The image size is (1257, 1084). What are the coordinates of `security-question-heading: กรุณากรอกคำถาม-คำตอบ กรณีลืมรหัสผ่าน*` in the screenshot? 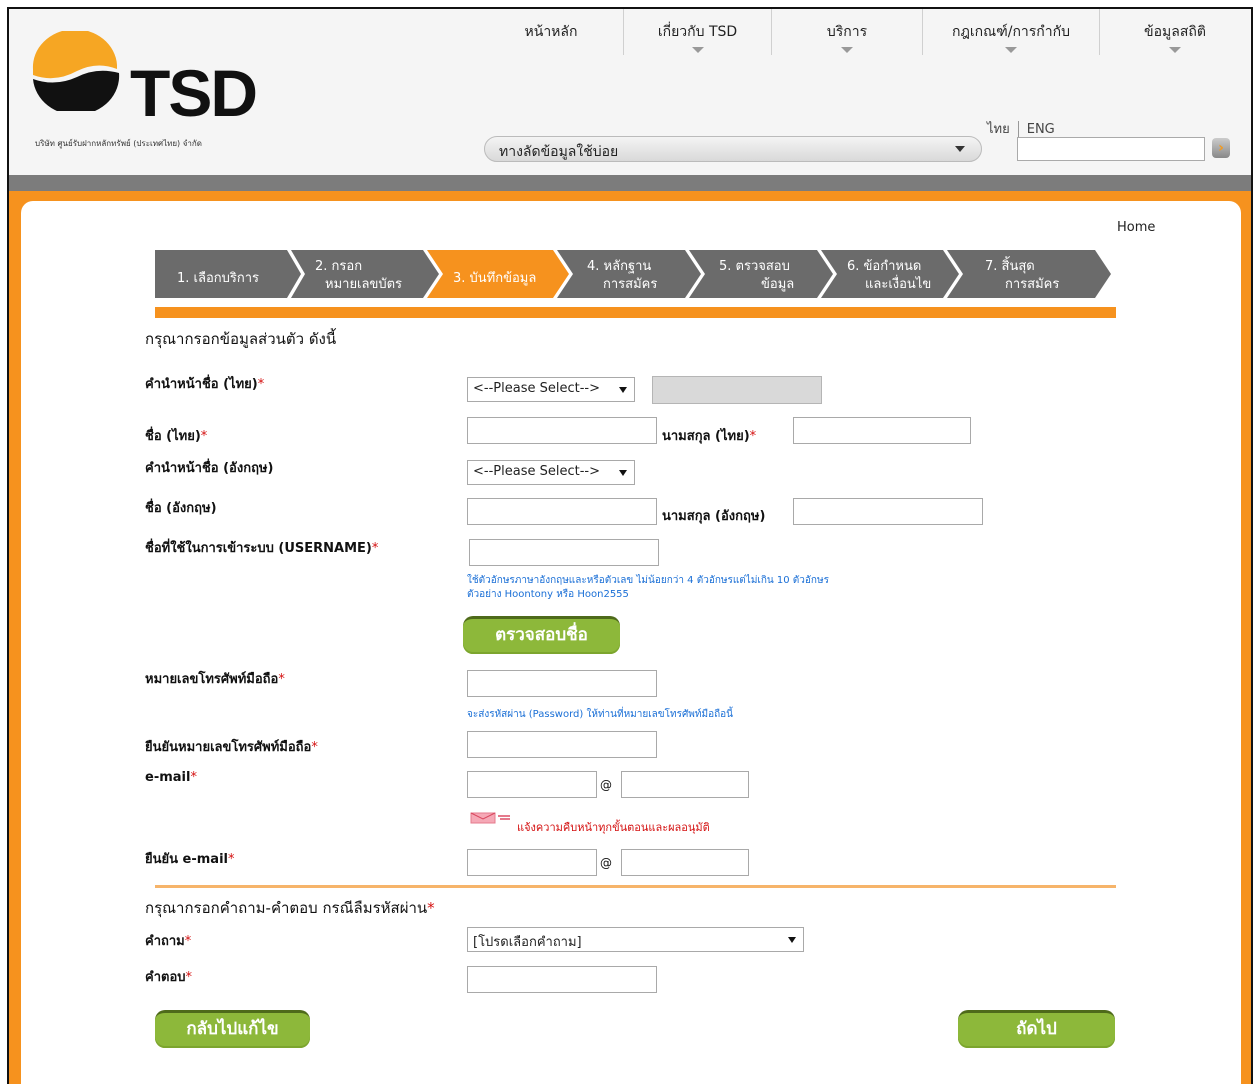 It's located at (290, 908).